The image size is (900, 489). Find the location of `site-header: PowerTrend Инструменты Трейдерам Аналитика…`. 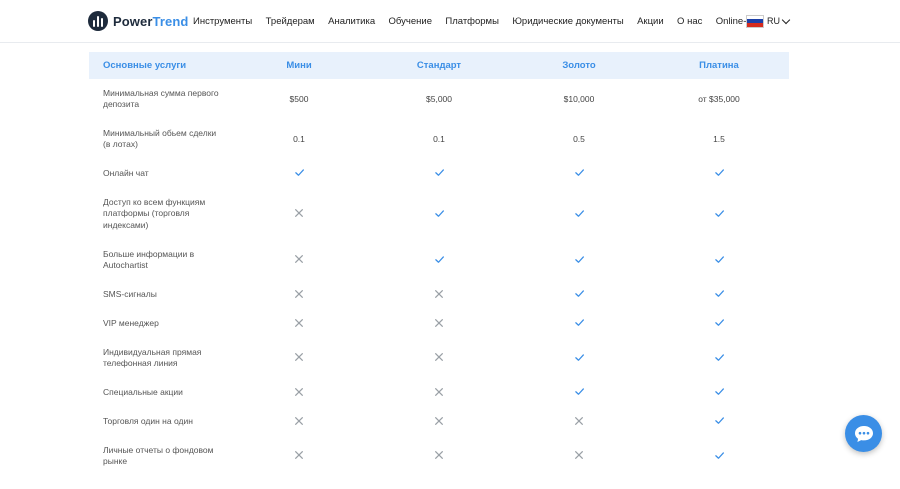

site-header: PowerTrend Инструменты Трейдерам Аналитика… is located at coordinates (450, 21).